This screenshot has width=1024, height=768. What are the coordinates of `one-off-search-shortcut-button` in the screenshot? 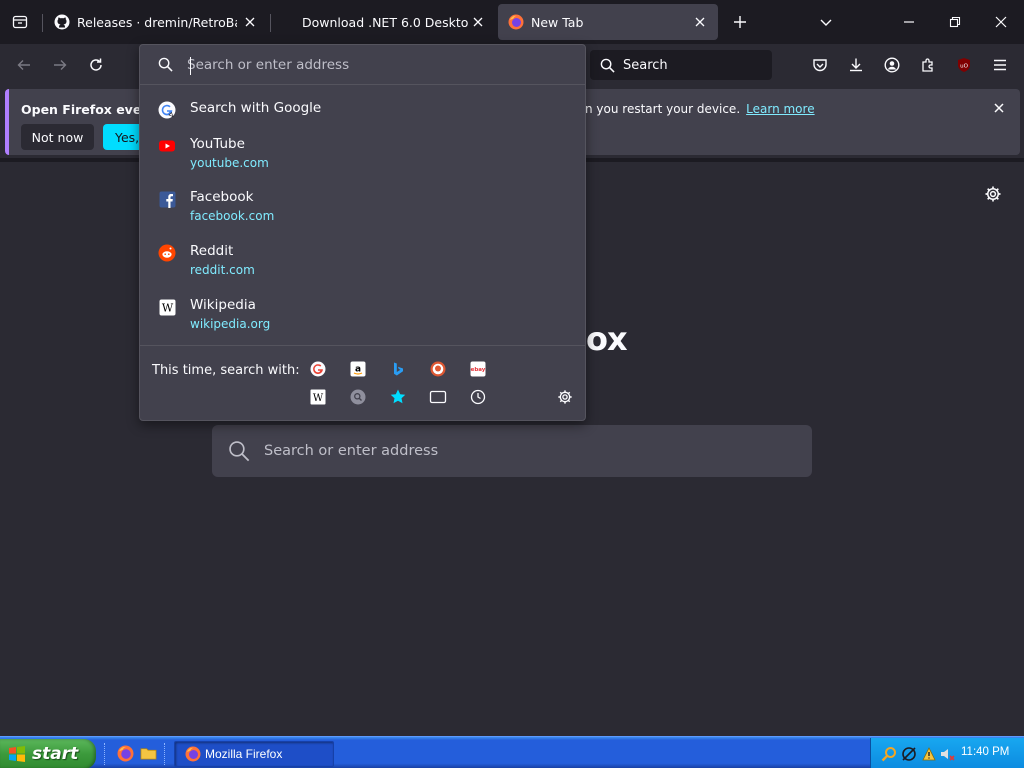 It's located at (358, 397).